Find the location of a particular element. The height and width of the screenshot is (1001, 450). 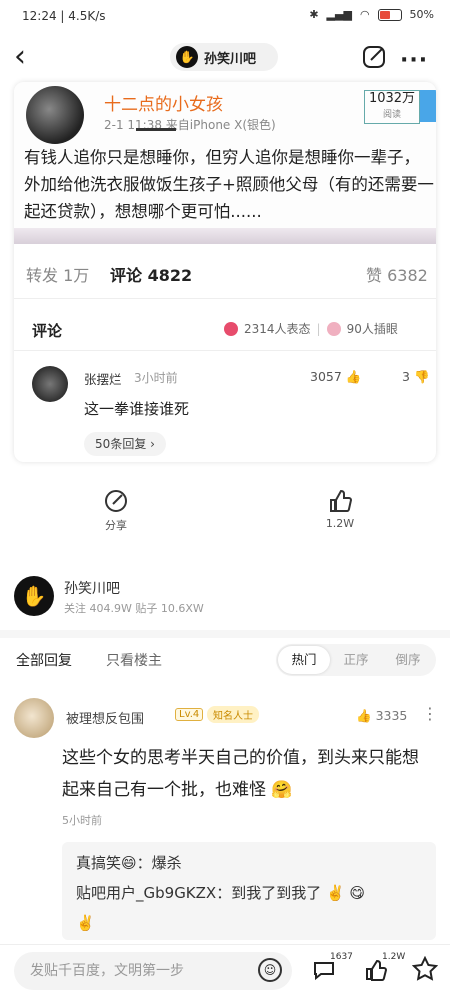

forum-name: 孙笑川吧 is located at coordinates (230, 59).